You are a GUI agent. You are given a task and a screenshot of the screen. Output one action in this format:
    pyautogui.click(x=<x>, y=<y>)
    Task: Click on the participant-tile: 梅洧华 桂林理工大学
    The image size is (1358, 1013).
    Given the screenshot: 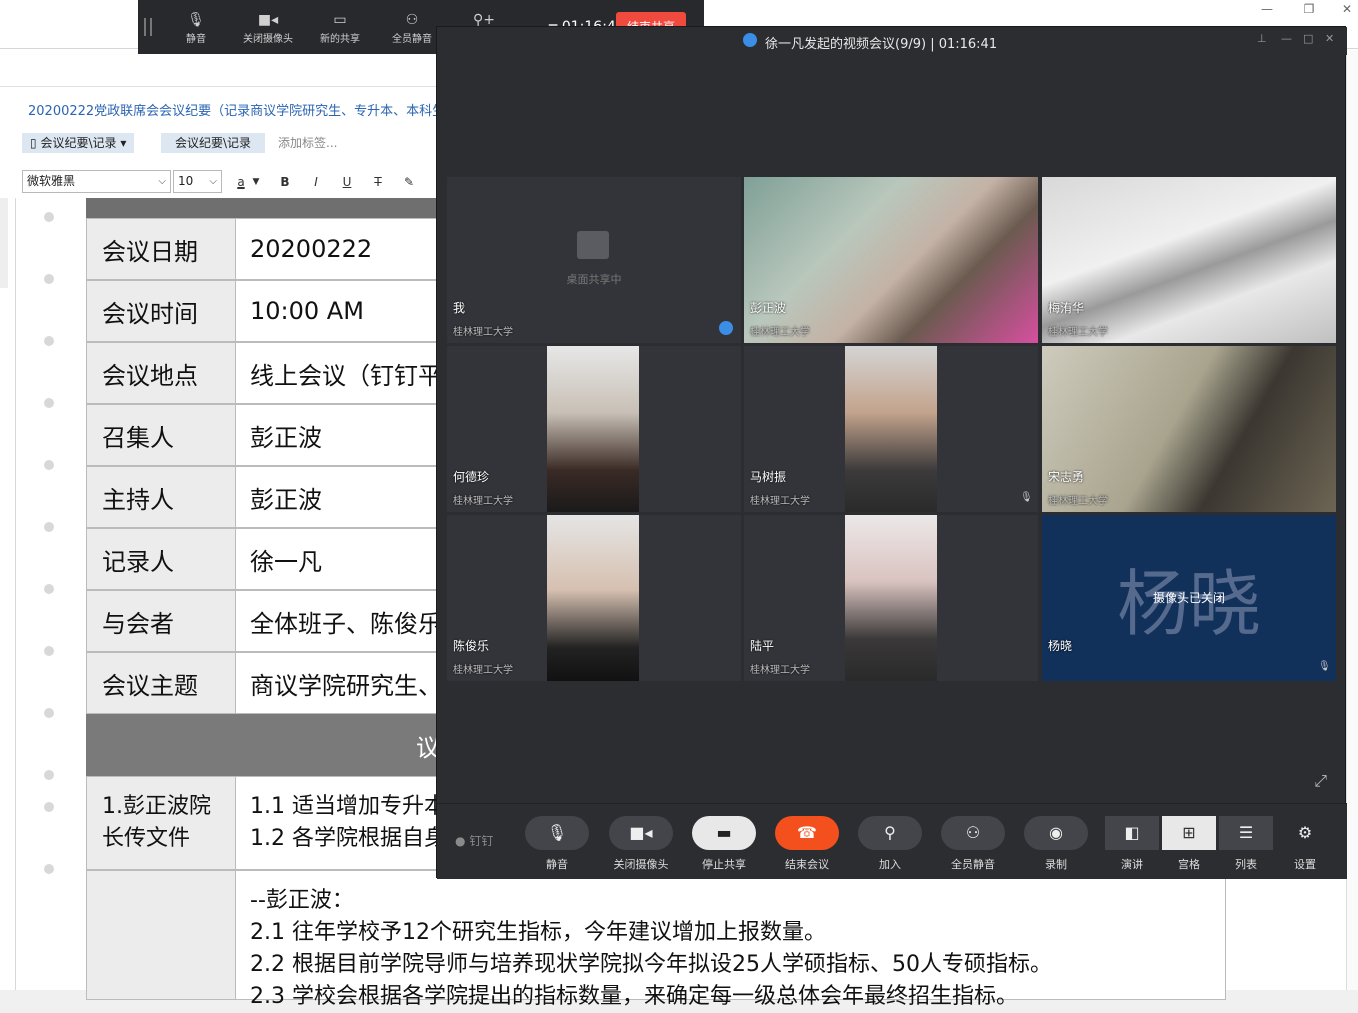 What is the action you would take?
    pyautogui.click(x=1189, y=260)
    